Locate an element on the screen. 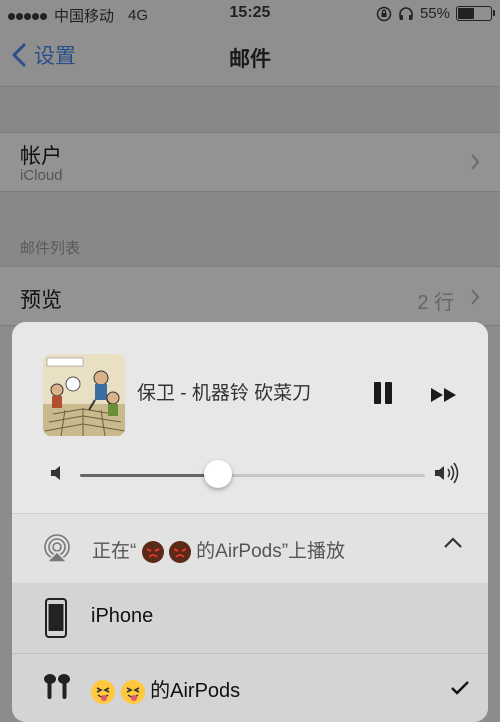  airplay-route-row: 正在“ 的AirPods”上播放 is located at coordinates (250, 548).